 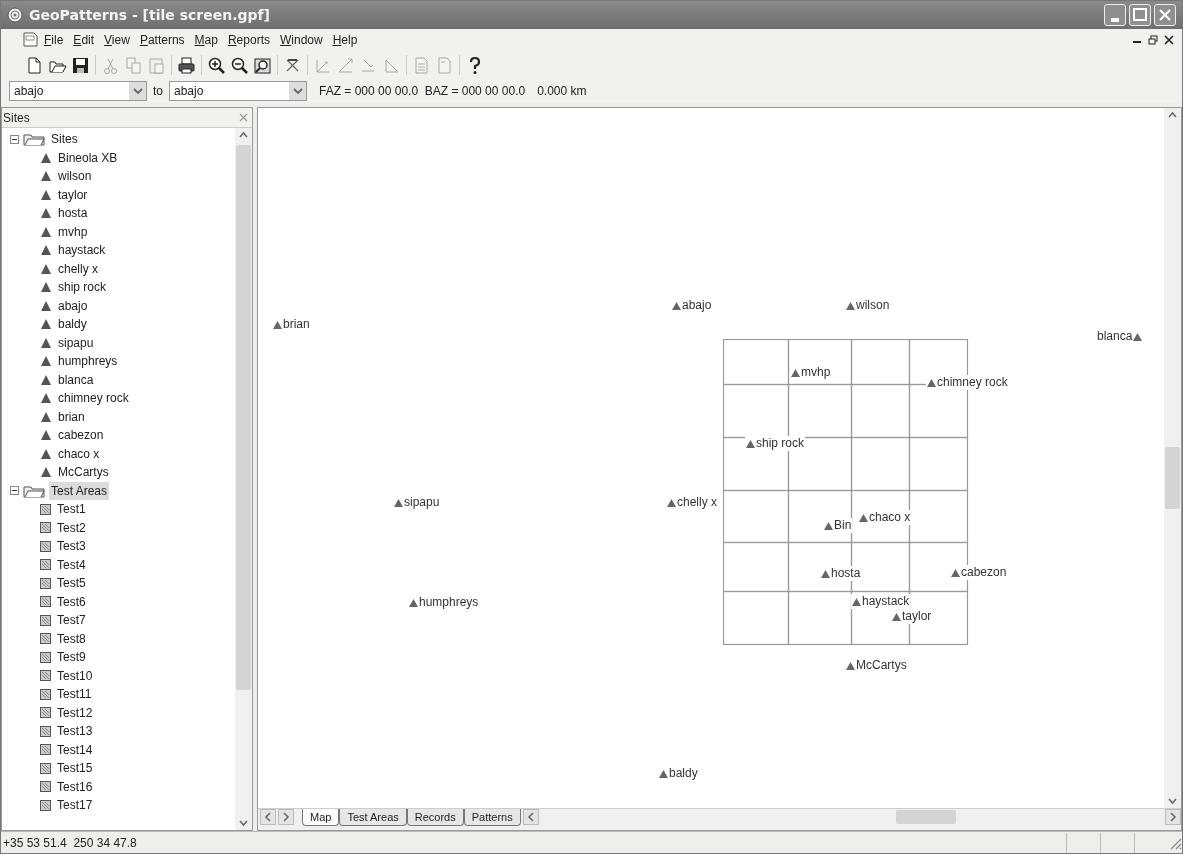 What do you see at coordinates (1115, 15) in the screenshot?
I see `minimize-button` at bounding box center [1115, 15].